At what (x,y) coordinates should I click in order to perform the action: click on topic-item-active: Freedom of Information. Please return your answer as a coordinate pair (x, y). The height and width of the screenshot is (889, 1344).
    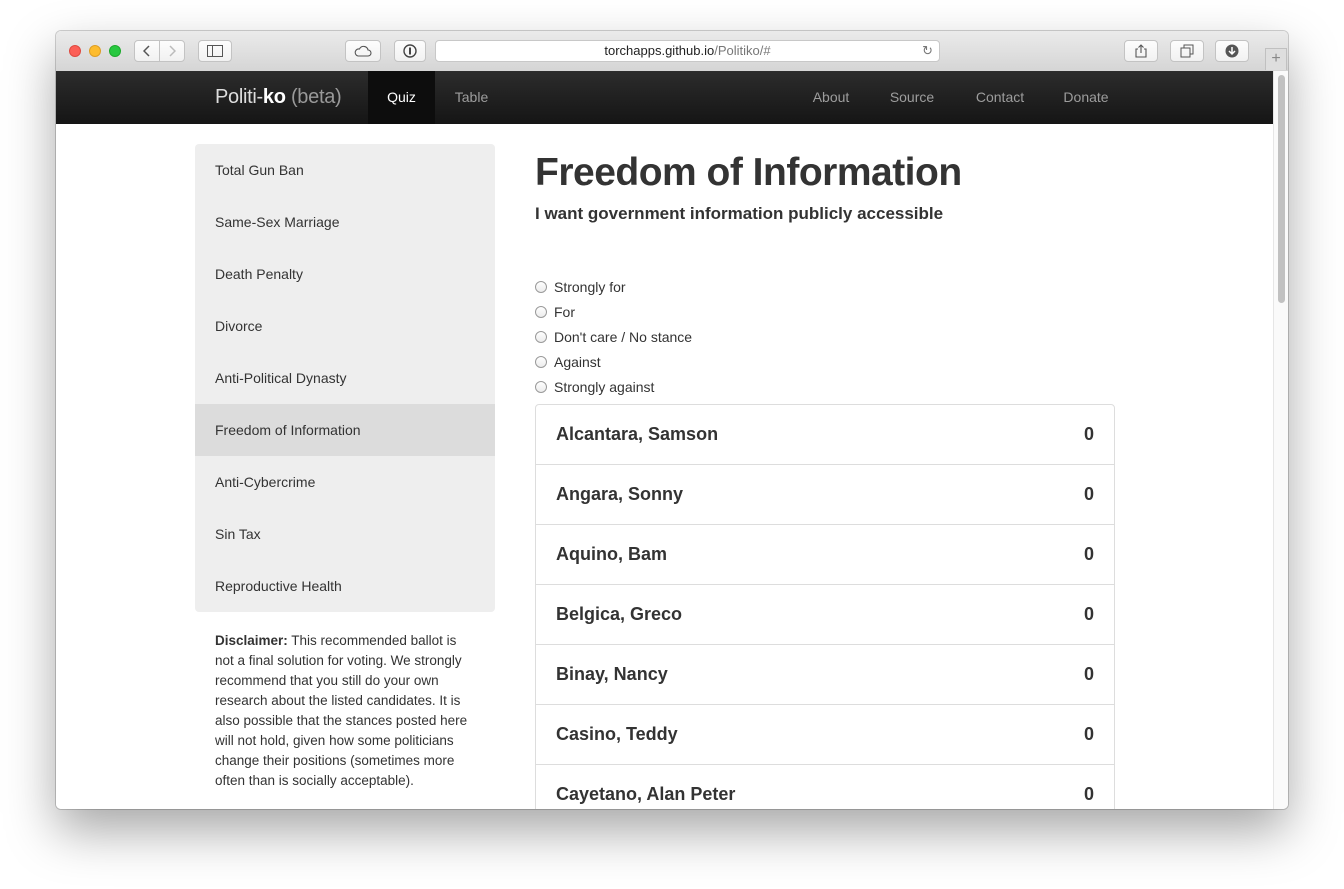
    Looking at the image, I should click on (345, 430).